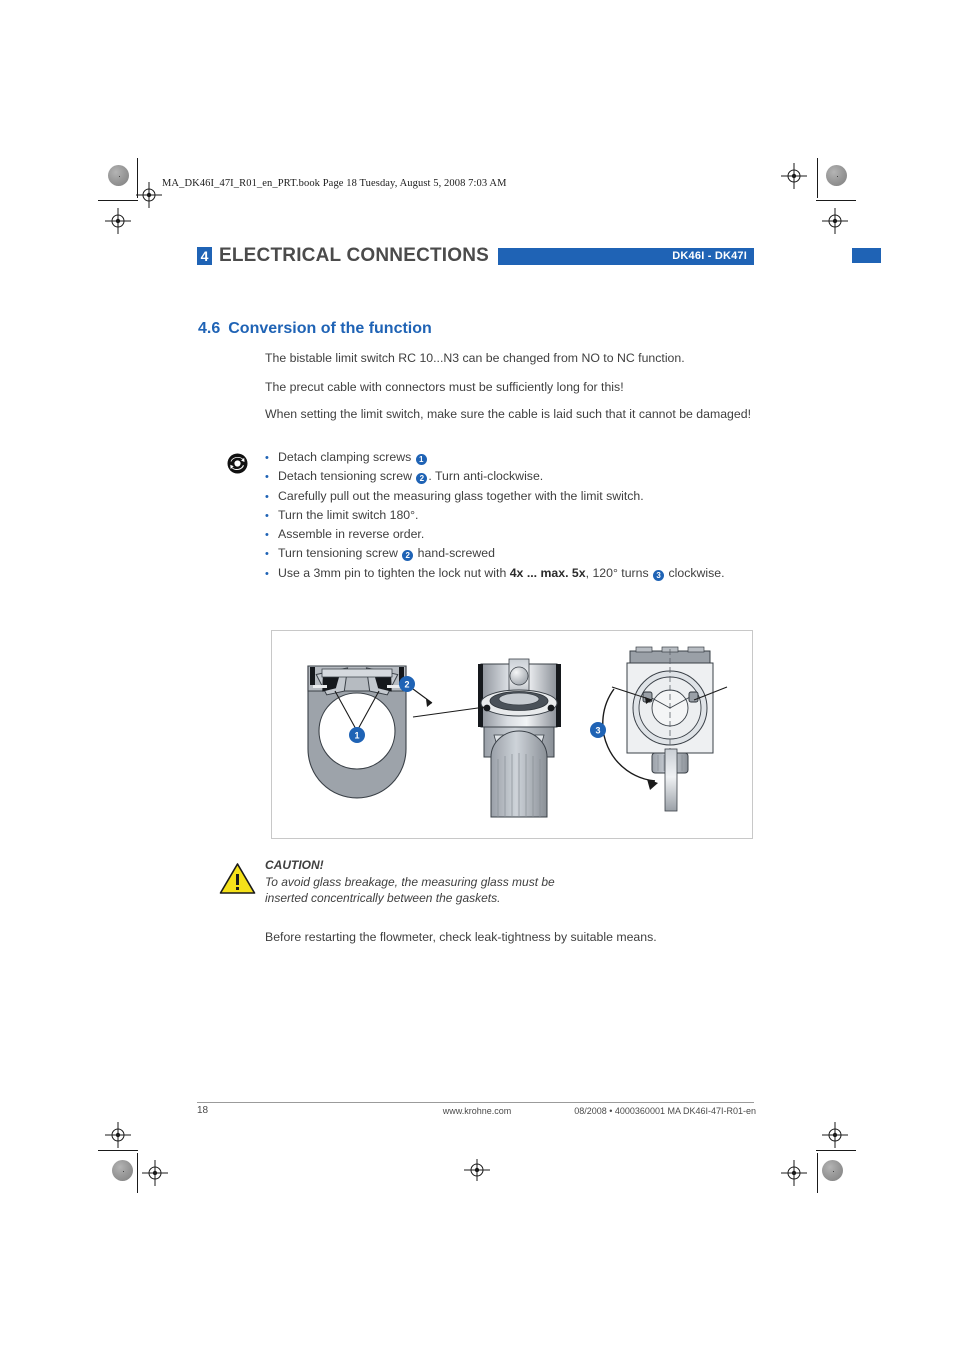 The width and height of the screenshot is (954, 1350). I want to click on product-range-label: DK46I - DK47I, so click(709, 256).